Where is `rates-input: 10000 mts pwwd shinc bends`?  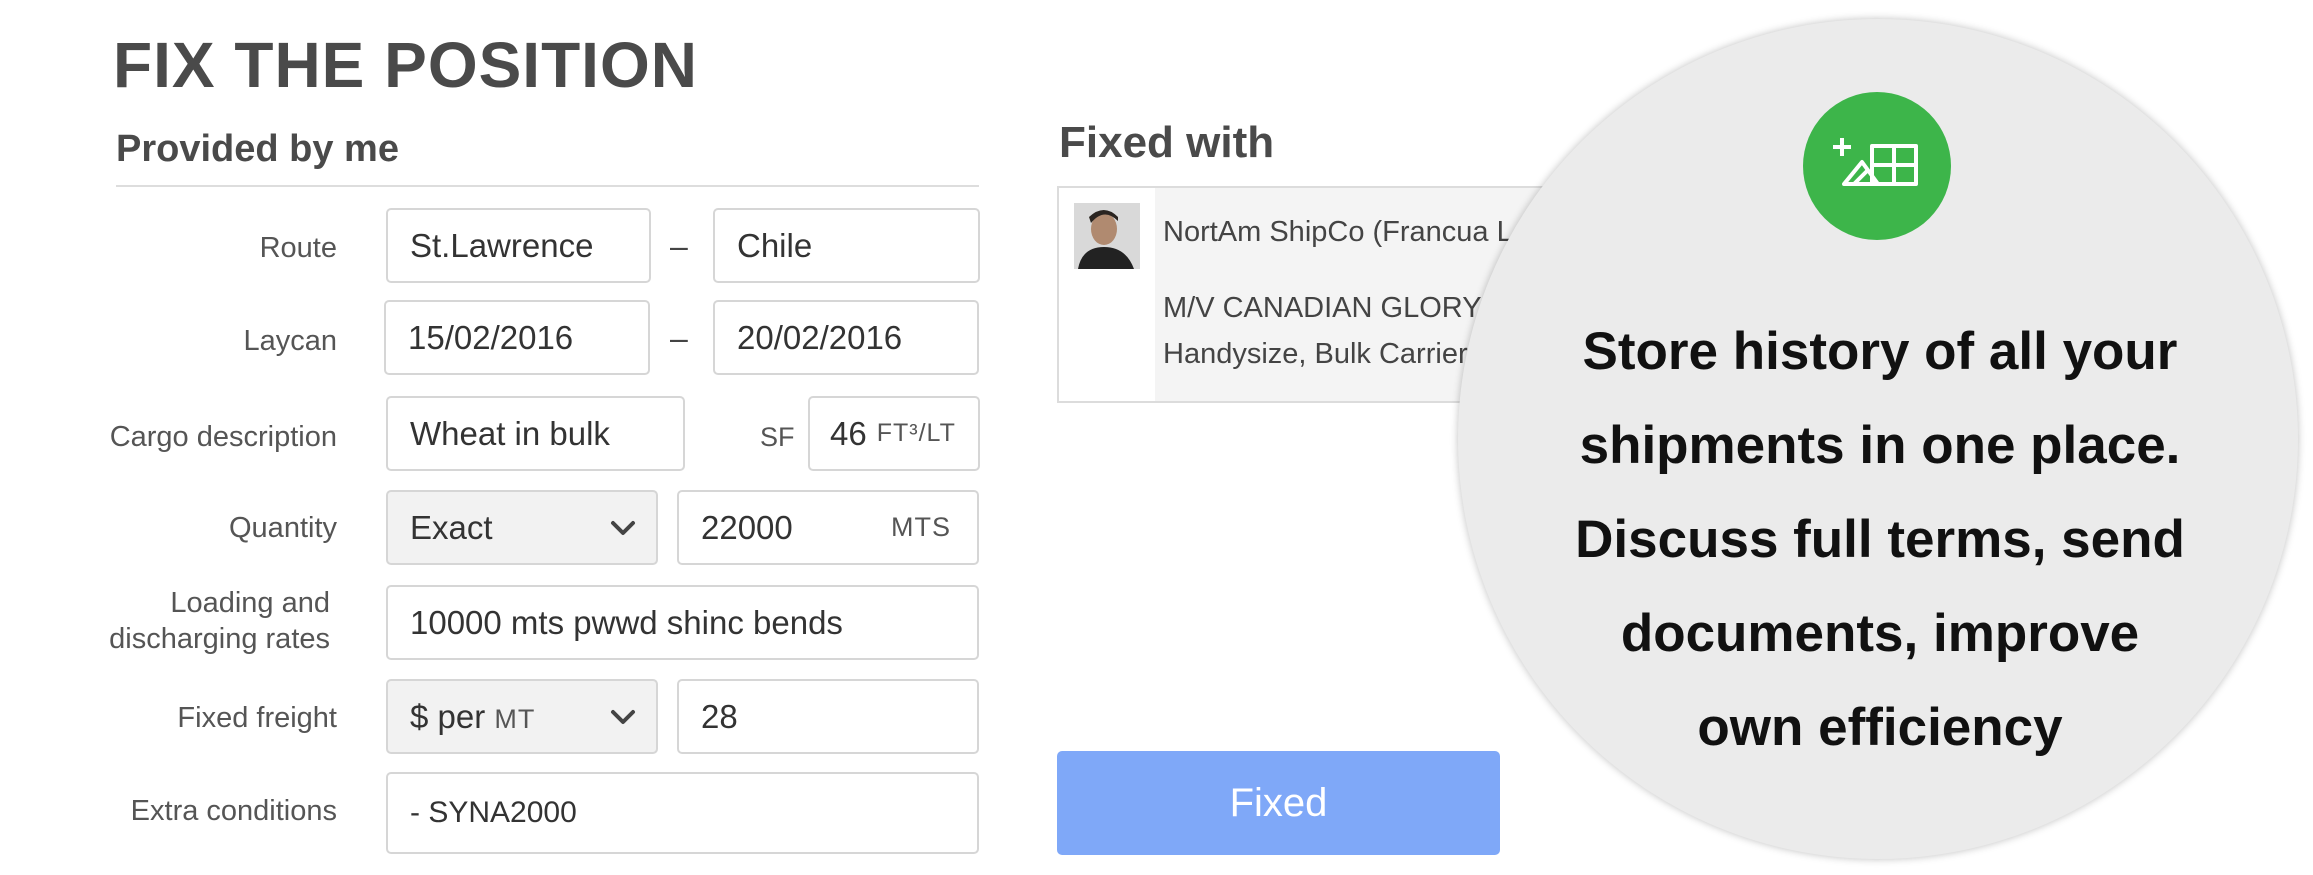
rates-input: 10000 mts pwwd shinc bends is located at coordinates (682, 622).